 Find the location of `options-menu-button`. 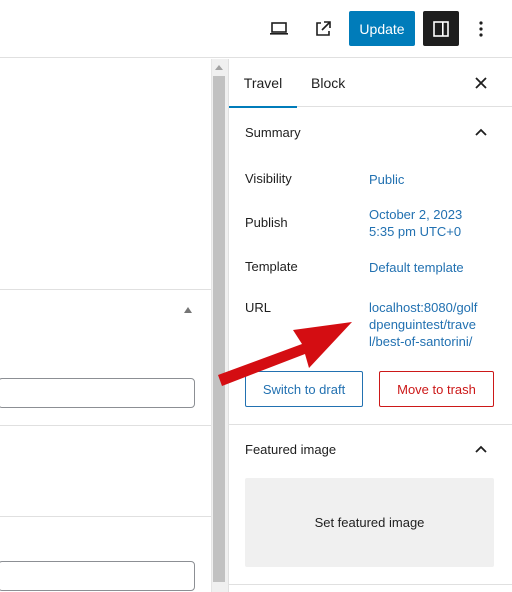

options-menu-button is located at coordinates (481, 29).